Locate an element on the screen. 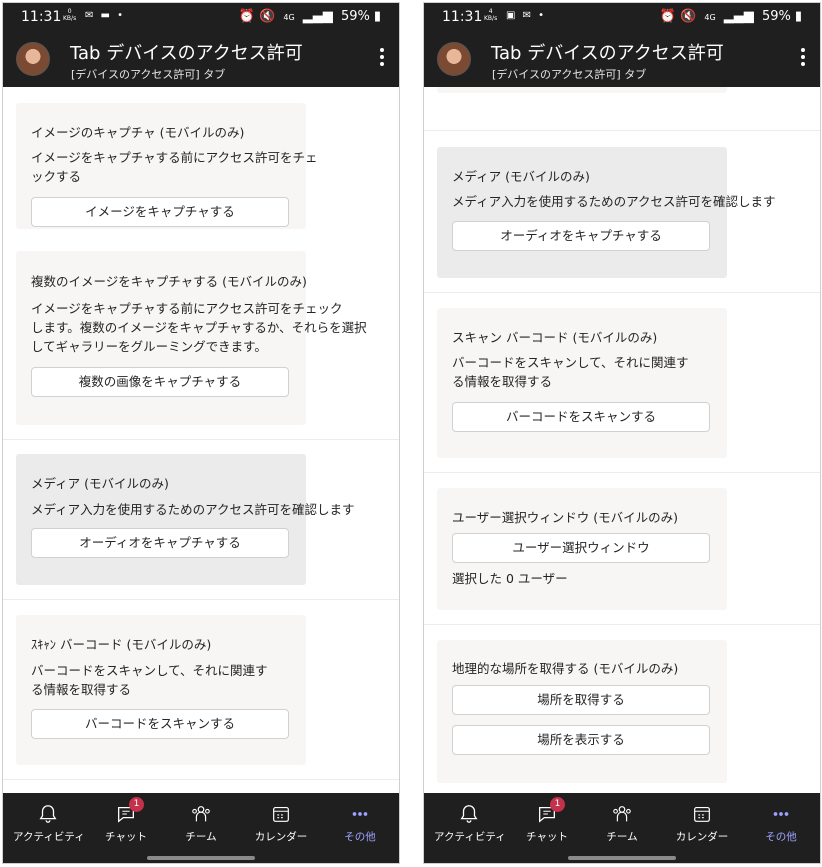 Image resolution: width=822 pixels, height=867 pixels. network-speed: 4 KB/s is located at coordinates (491, 15).